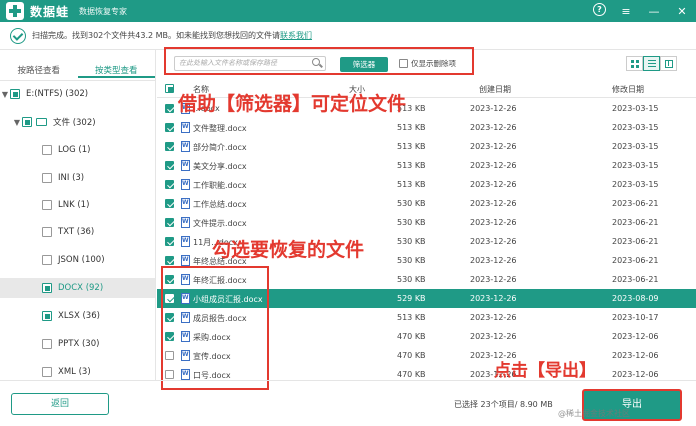  What do you see at coordinates (635, 298) in the screenshot?
I see `modified-date: 2023-08-09` at bounding box center [635, 298].